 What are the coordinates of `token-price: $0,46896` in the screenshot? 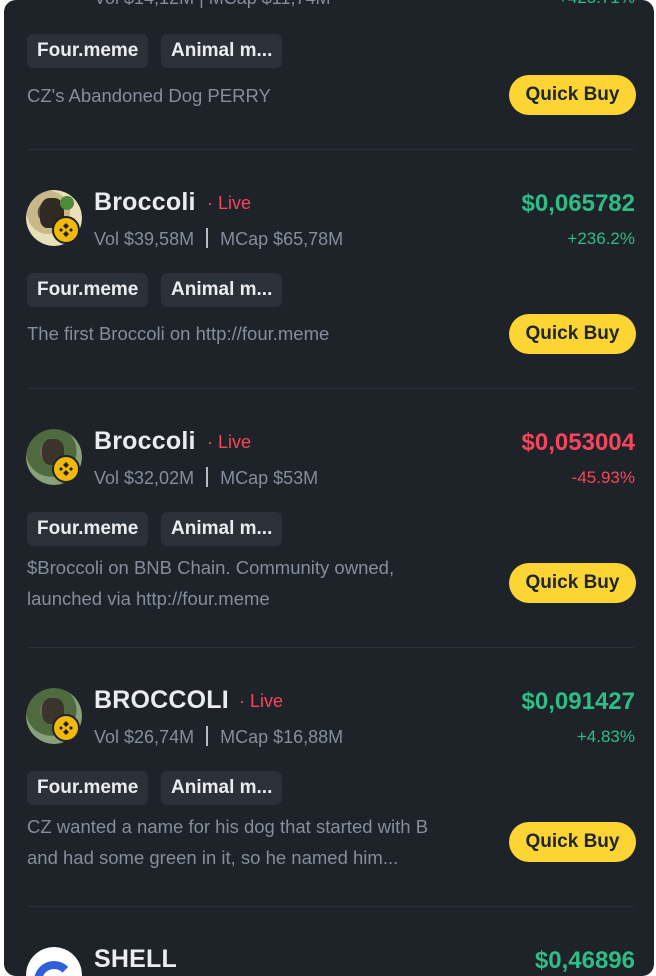 It's located at (584, 960).